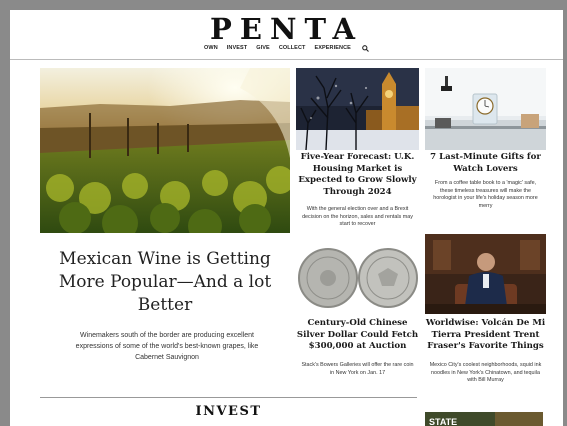 The width and height of the screenshot is (567, 426). Describe the element at coordinates (485, 274) in the screenshot. I see `portrait-image` at that location.